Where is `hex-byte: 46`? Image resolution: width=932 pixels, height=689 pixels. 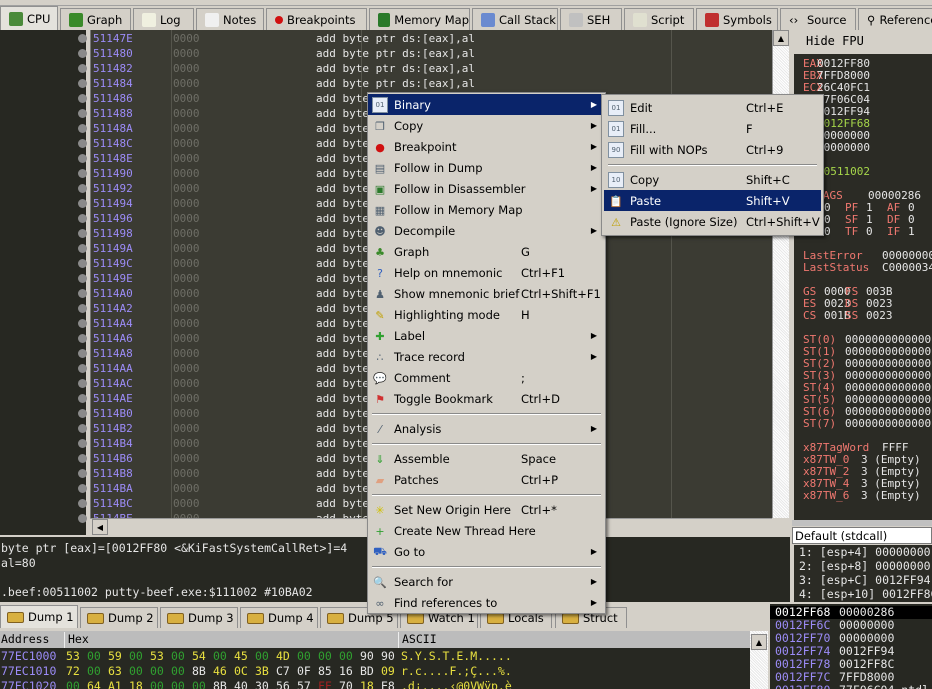 hex-byte: 46 is located at coordinates (220, 671).